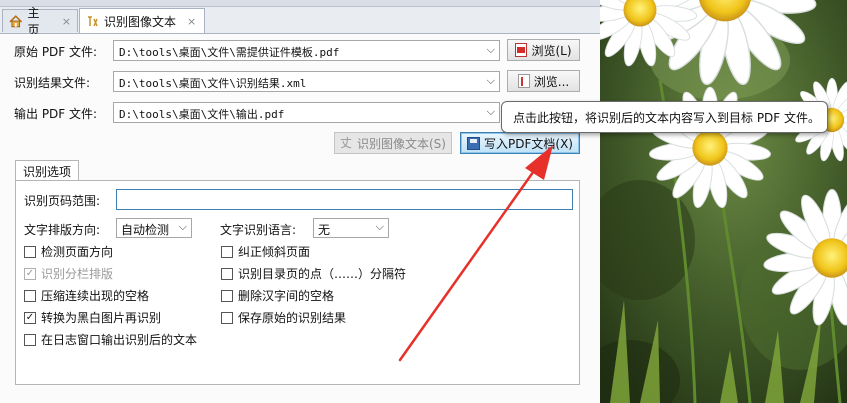 This screenshot has height=403, width=847. I want to click on recognize-button: 丈 识别图像文本(S), so click(393, 143).